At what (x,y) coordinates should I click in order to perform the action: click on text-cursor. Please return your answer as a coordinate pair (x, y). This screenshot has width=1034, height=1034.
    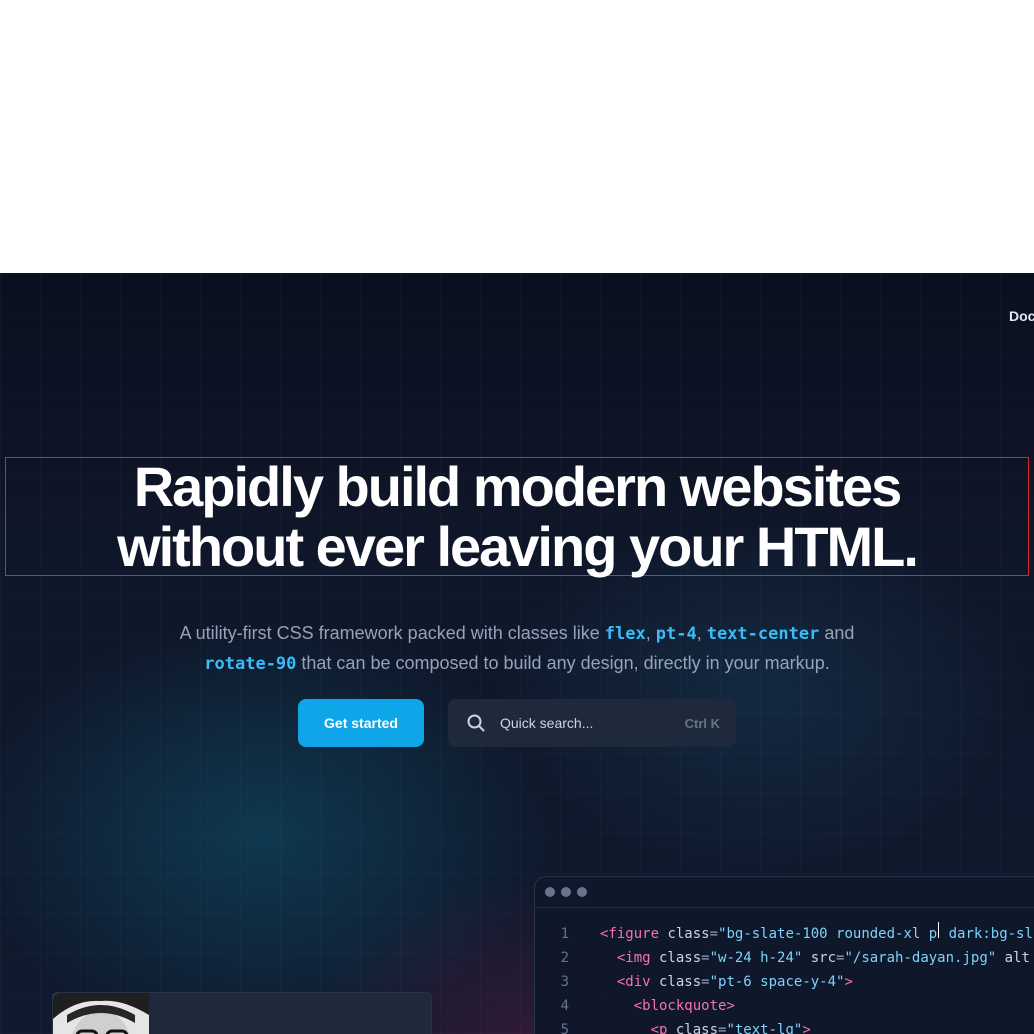
    Looking at the image, I should click on (939, 930).